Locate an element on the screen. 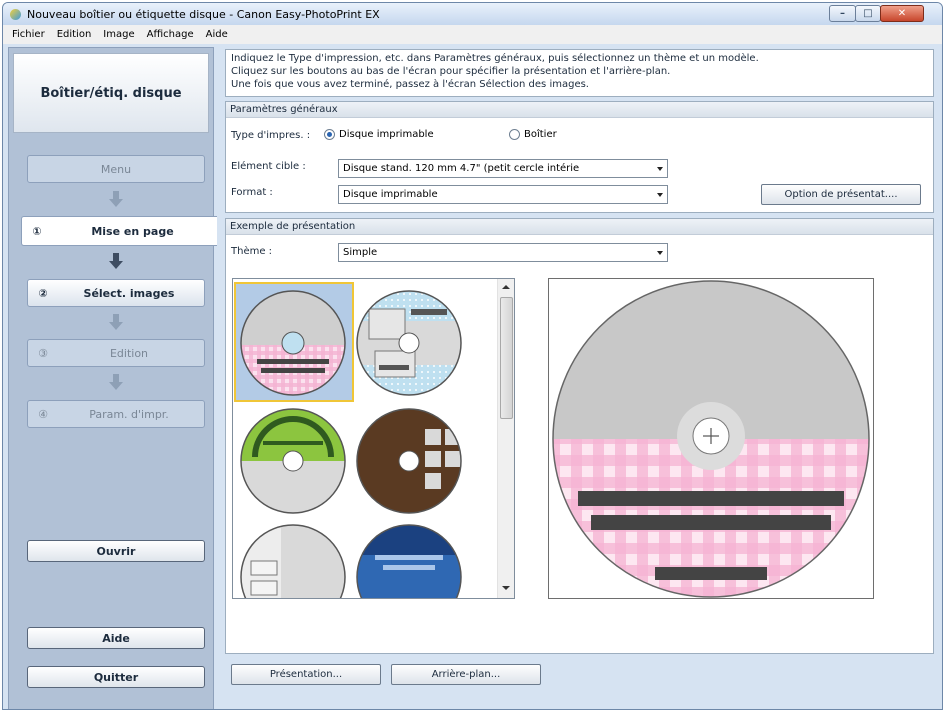  format-select: Disque imprimable is located at coordinates (503, 194).